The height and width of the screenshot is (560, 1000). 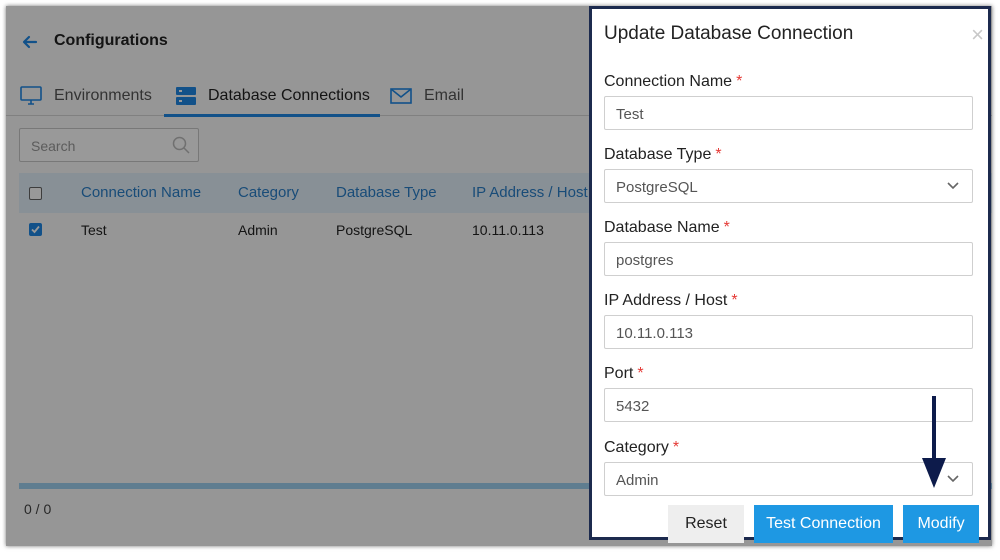 I want to click on database-name-label: Database Name *, so click(x=667, y=227).